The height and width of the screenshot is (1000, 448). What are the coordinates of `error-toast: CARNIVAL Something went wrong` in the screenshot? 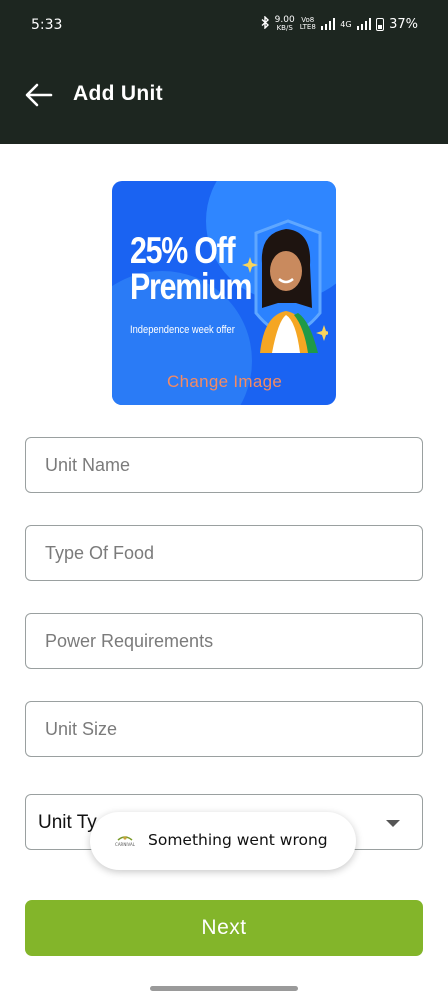 It's located at (223, 841).